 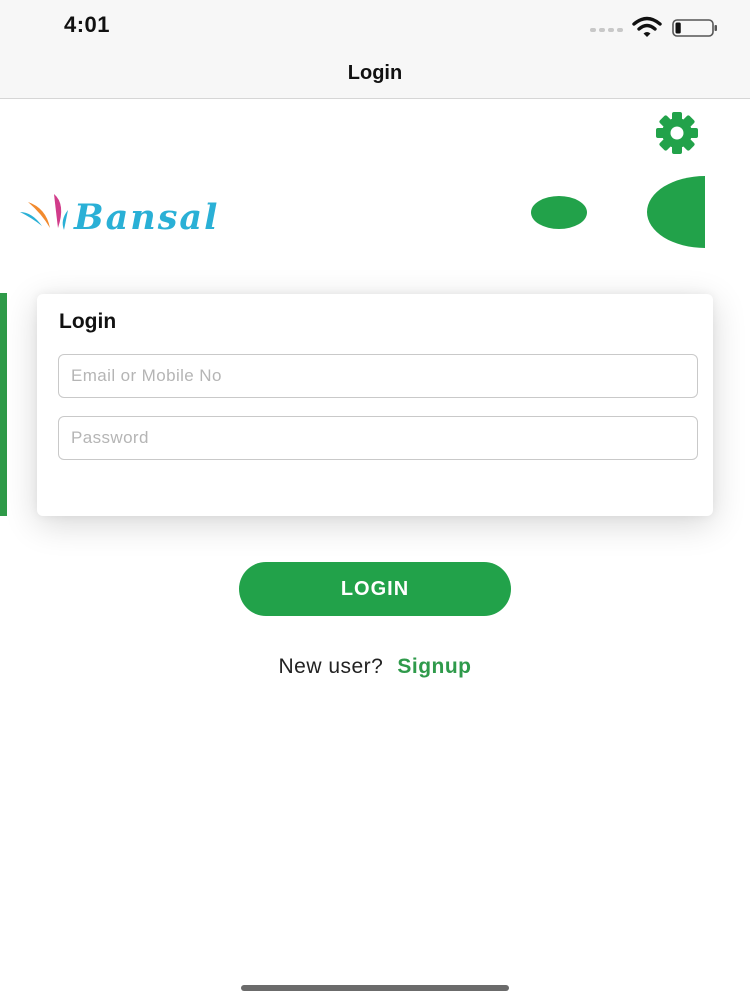 I want to click on login-button: LOGIN, so click(x=375, y=589).